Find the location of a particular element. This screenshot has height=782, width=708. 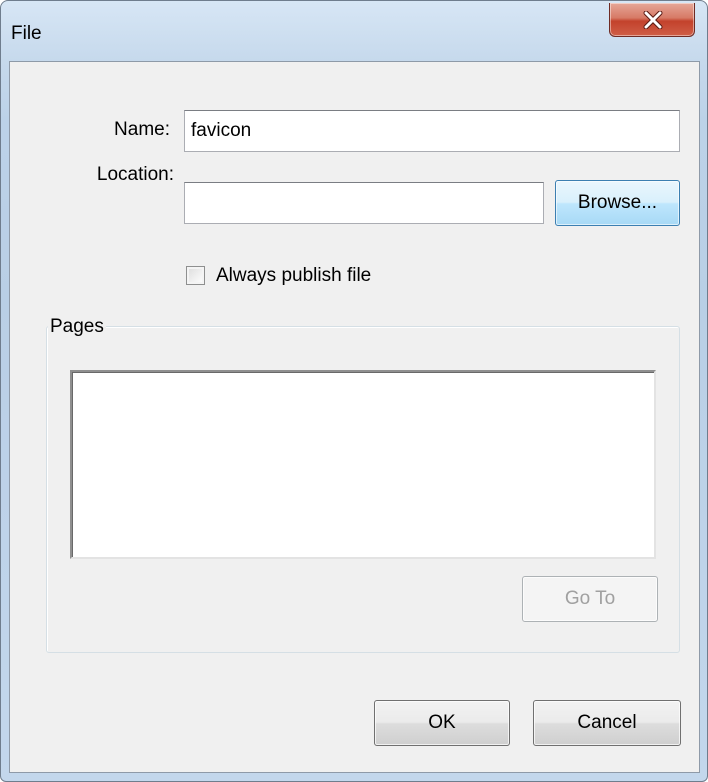

go-to-button: Go To is located at coordinates (590, 599).